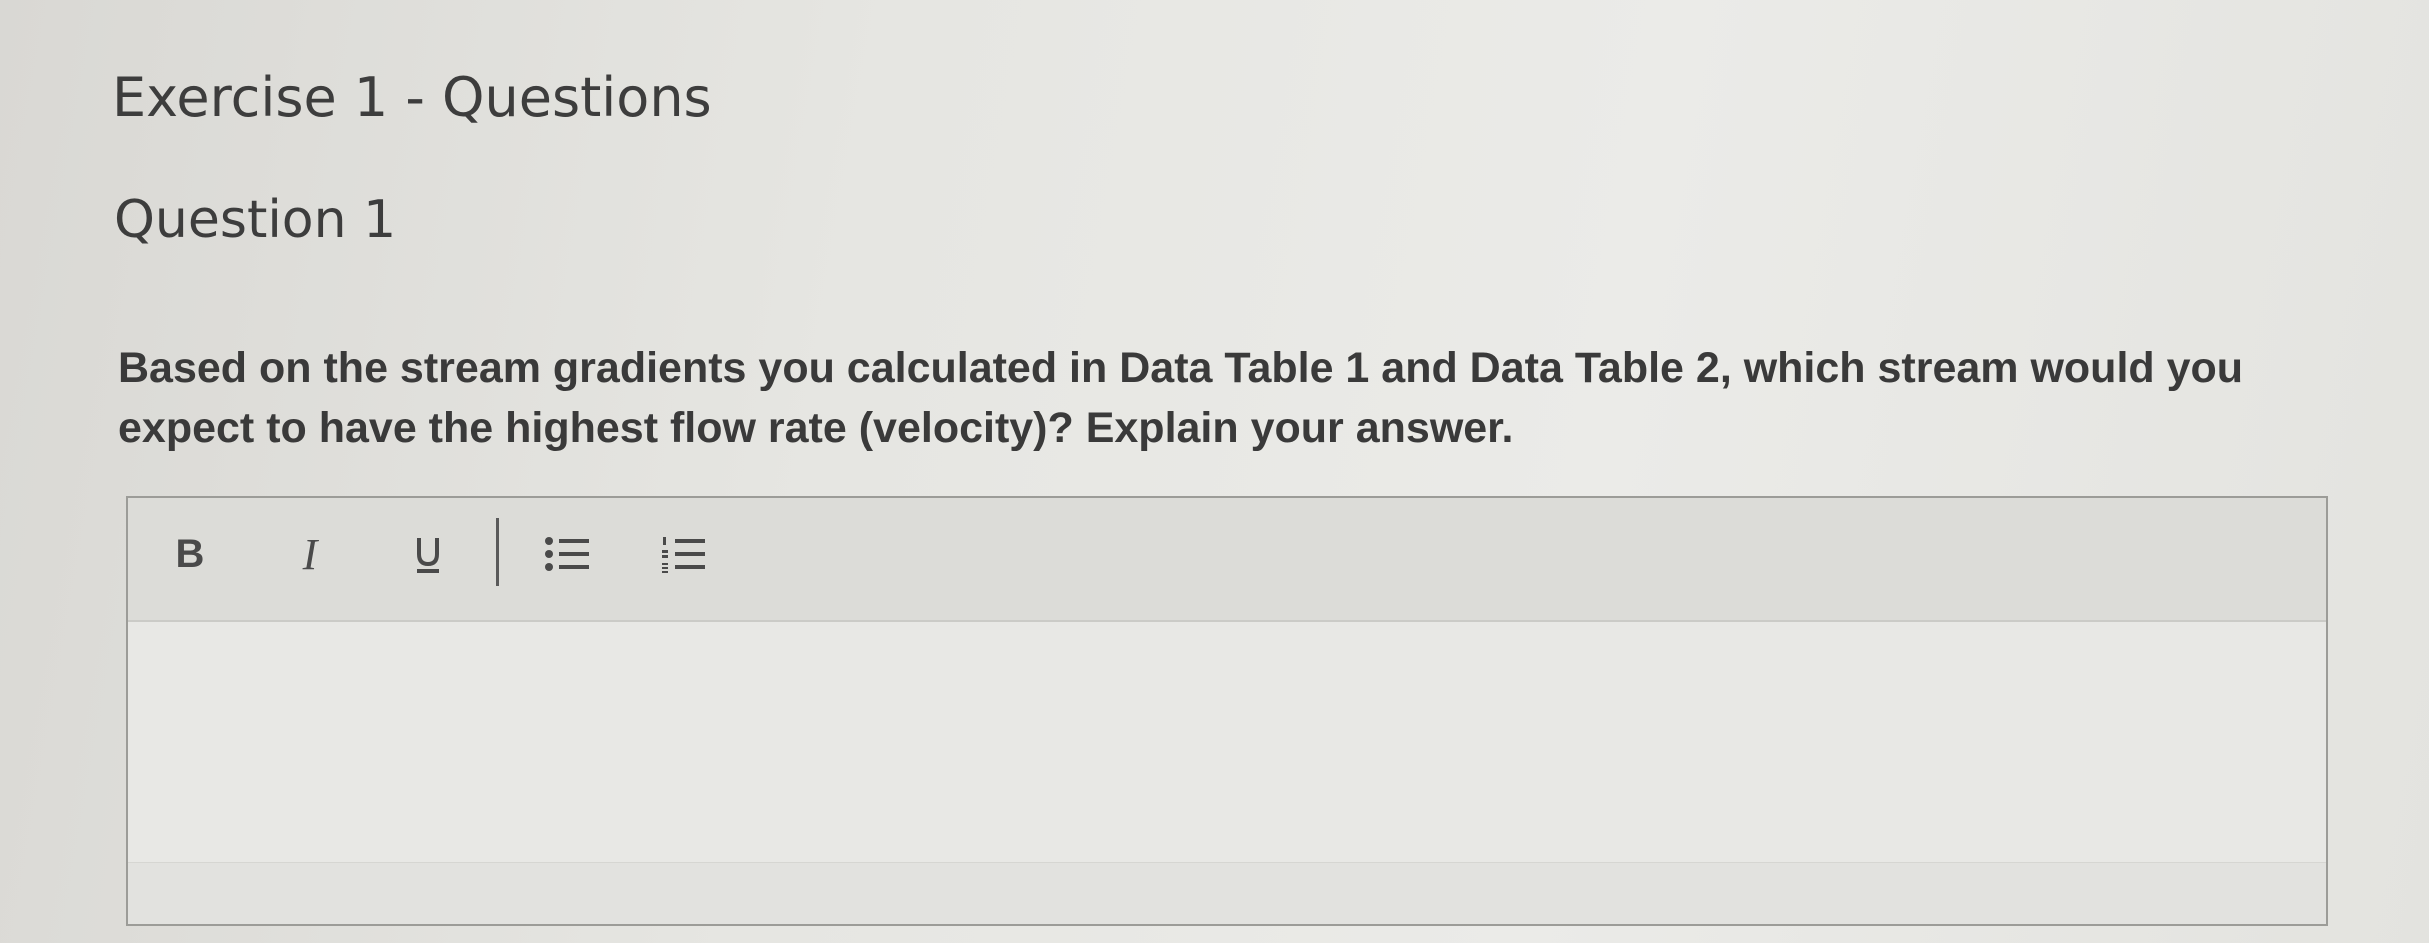 The image size is (2429, 943). What do you see at coordinates (497, 552) in the screenshot?
I see `toolbar-divider` at bounding box center [497, 552].